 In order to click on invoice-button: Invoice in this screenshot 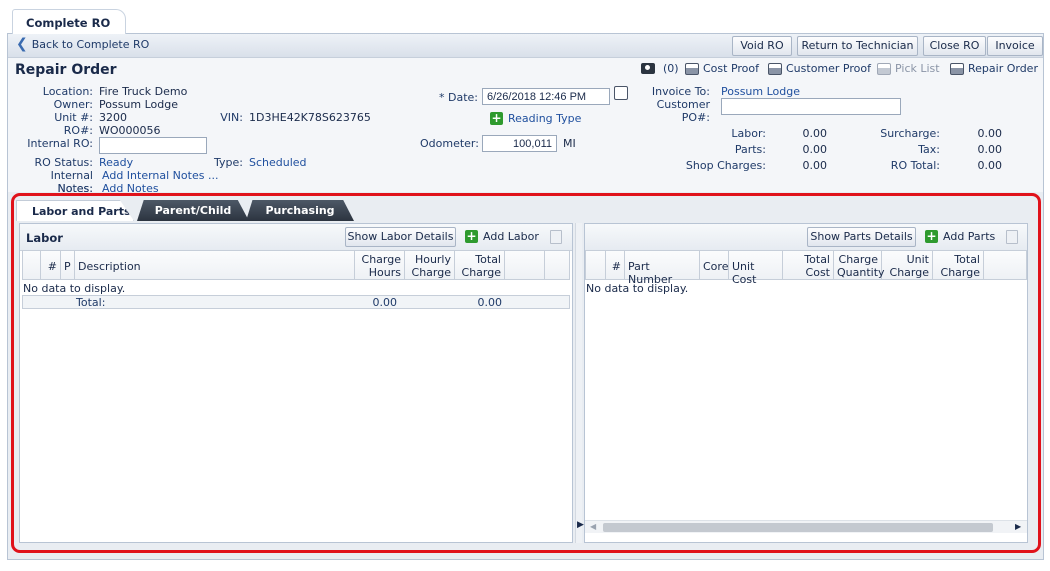, I will do `click(1015, 46)`.